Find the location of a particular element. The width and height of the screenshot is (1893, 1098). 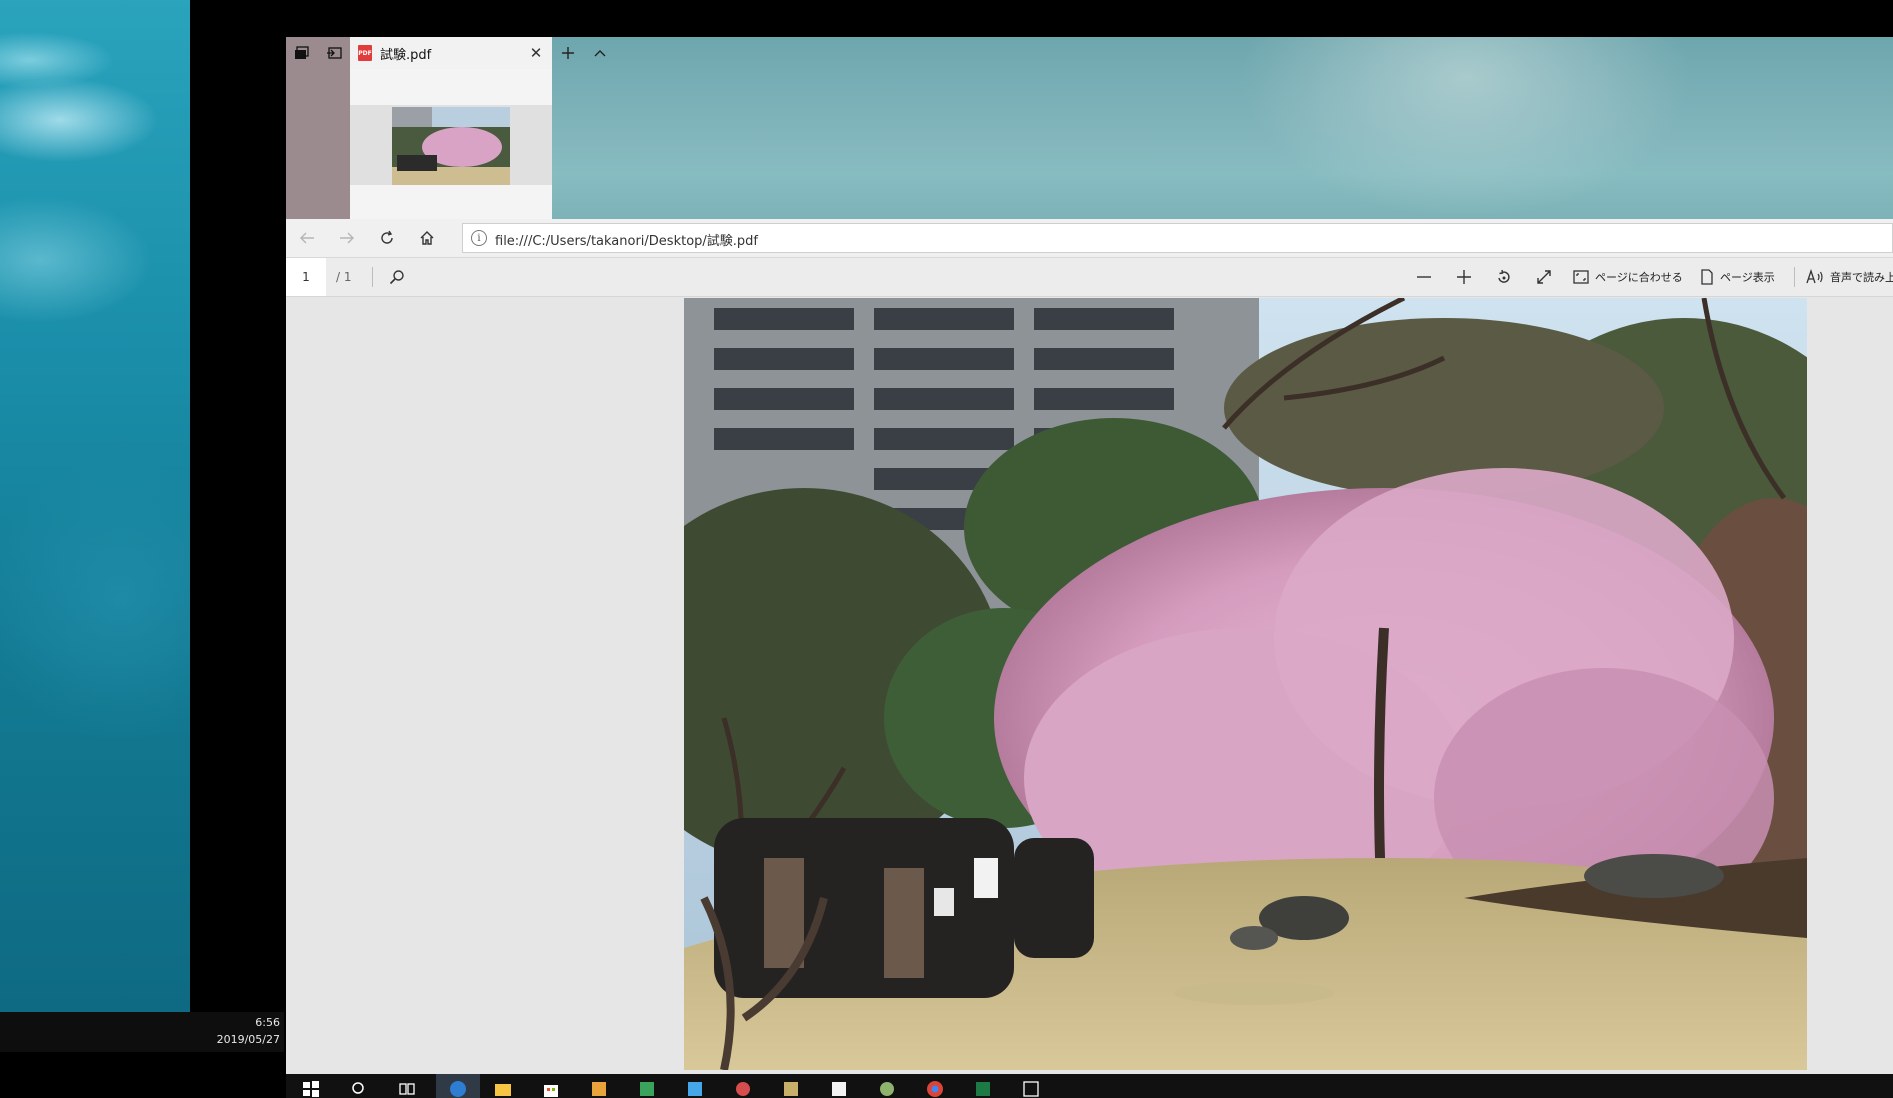

forward-button is located at coordinates (347, 238).